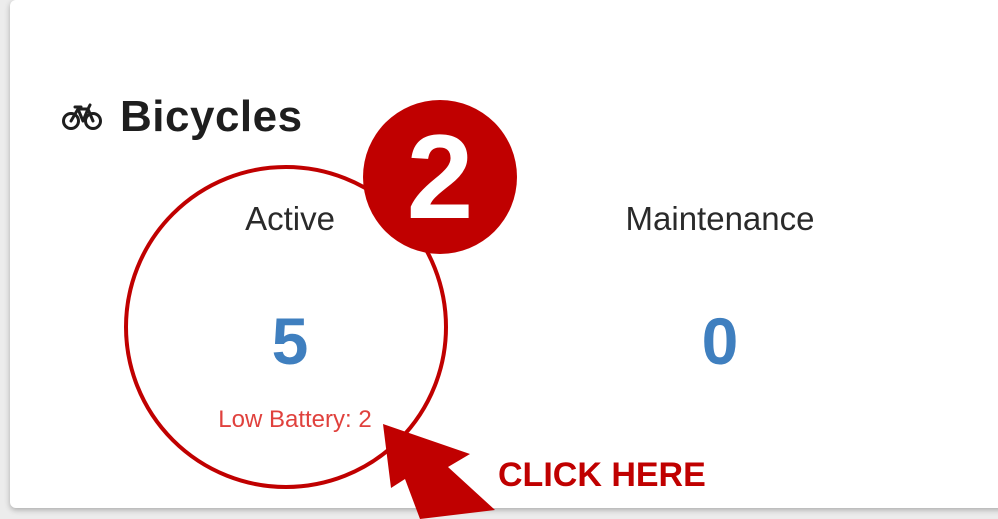  I want to click on active-count: 5, so click(290, 341).